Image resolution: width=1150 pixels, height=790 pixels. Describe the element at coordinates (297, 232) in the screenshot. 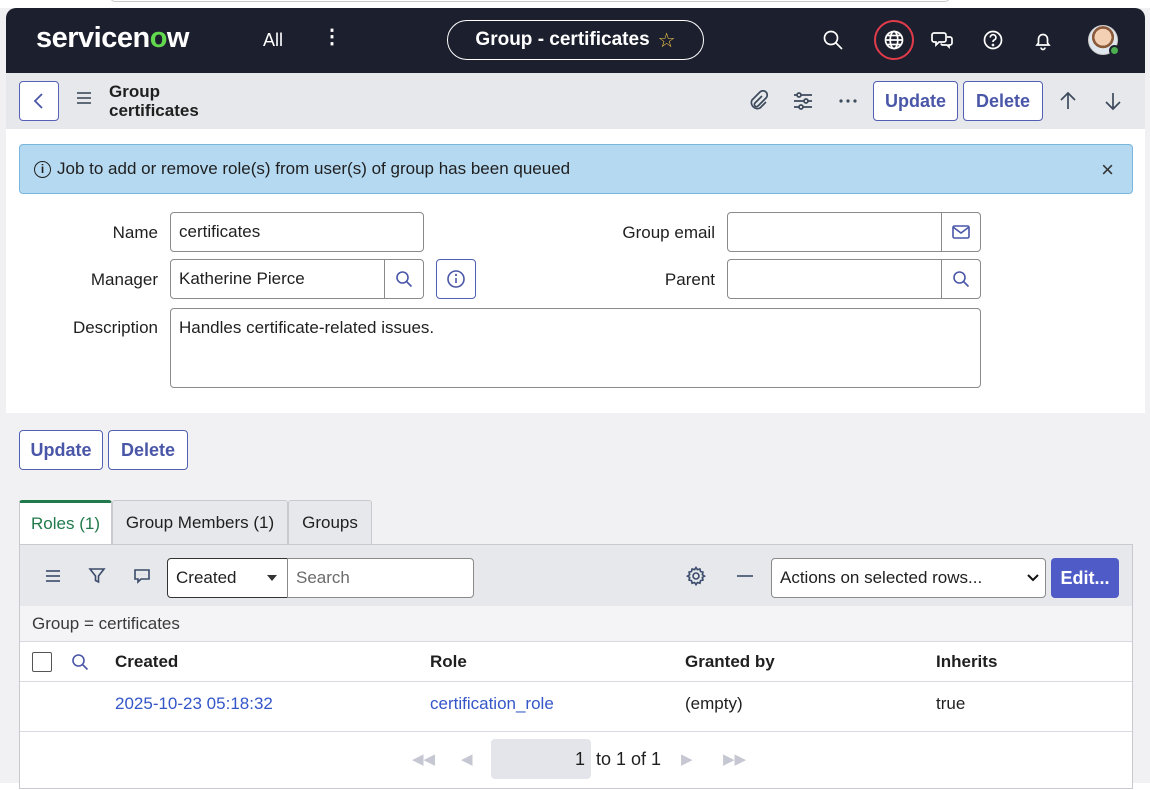

I see `name-field: certificates` at that location.